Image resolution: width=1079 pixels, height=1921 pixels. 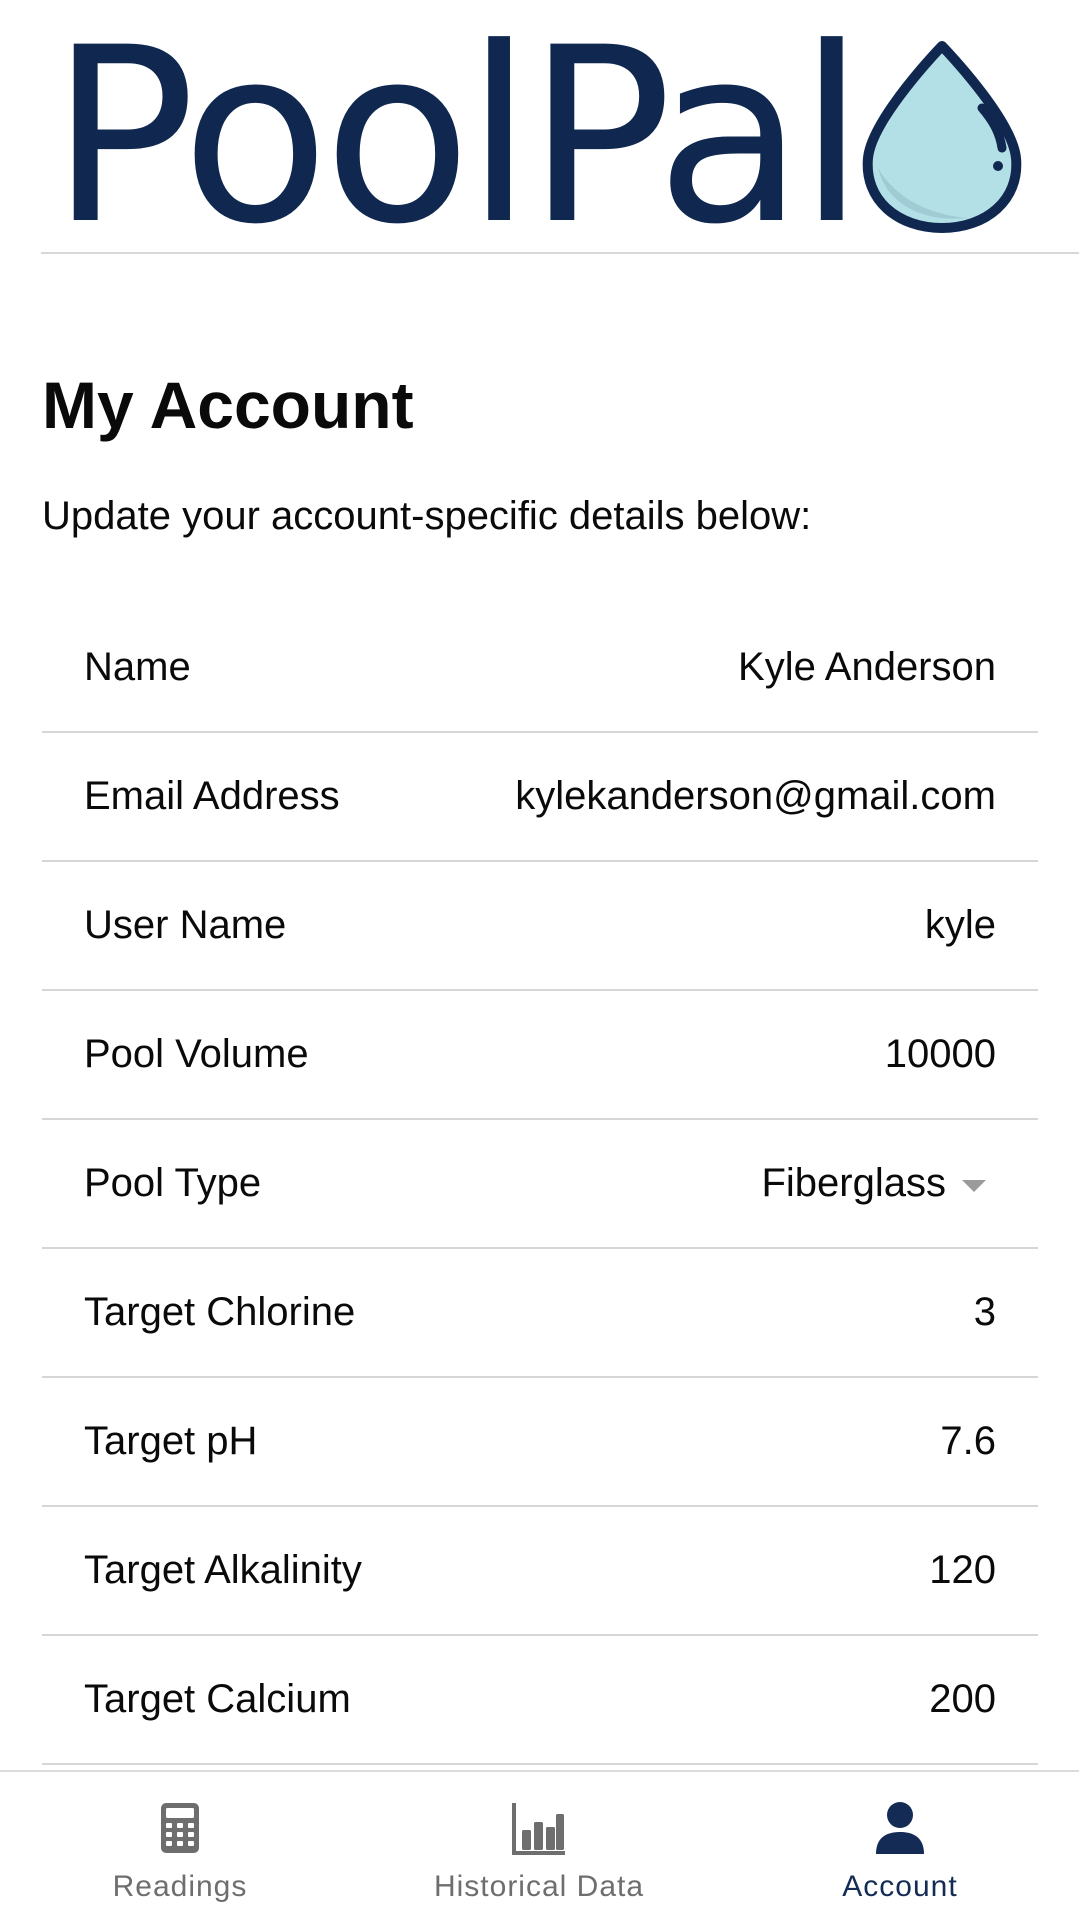 What do you see at coordinates (212, 796) in the screenshot?
I see `setting-label: Email Address` at bounding box center [212, 796].